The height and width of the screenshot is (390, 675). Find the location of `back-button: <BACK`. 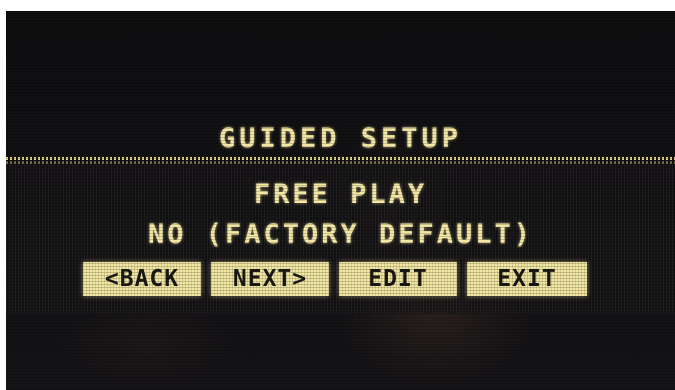

back-button: <BACK is located at coordinates (142, 279).